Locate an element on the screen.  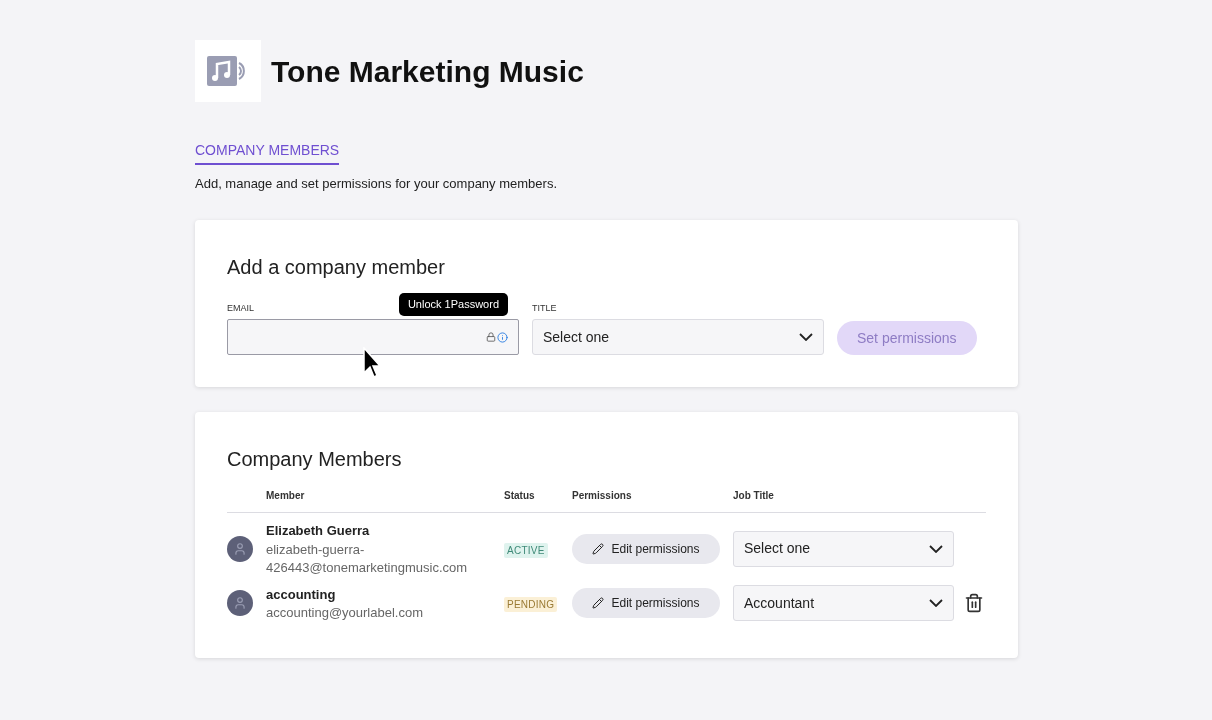
member-name: Elizabeth Guerra is located at coordinates (318, 531).